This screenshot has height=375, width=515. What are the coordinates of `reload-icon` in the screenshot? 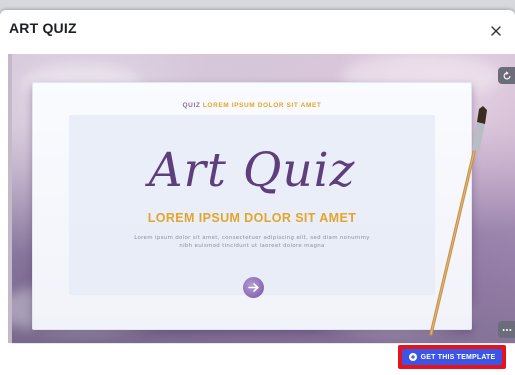 It's located at (506, 74).